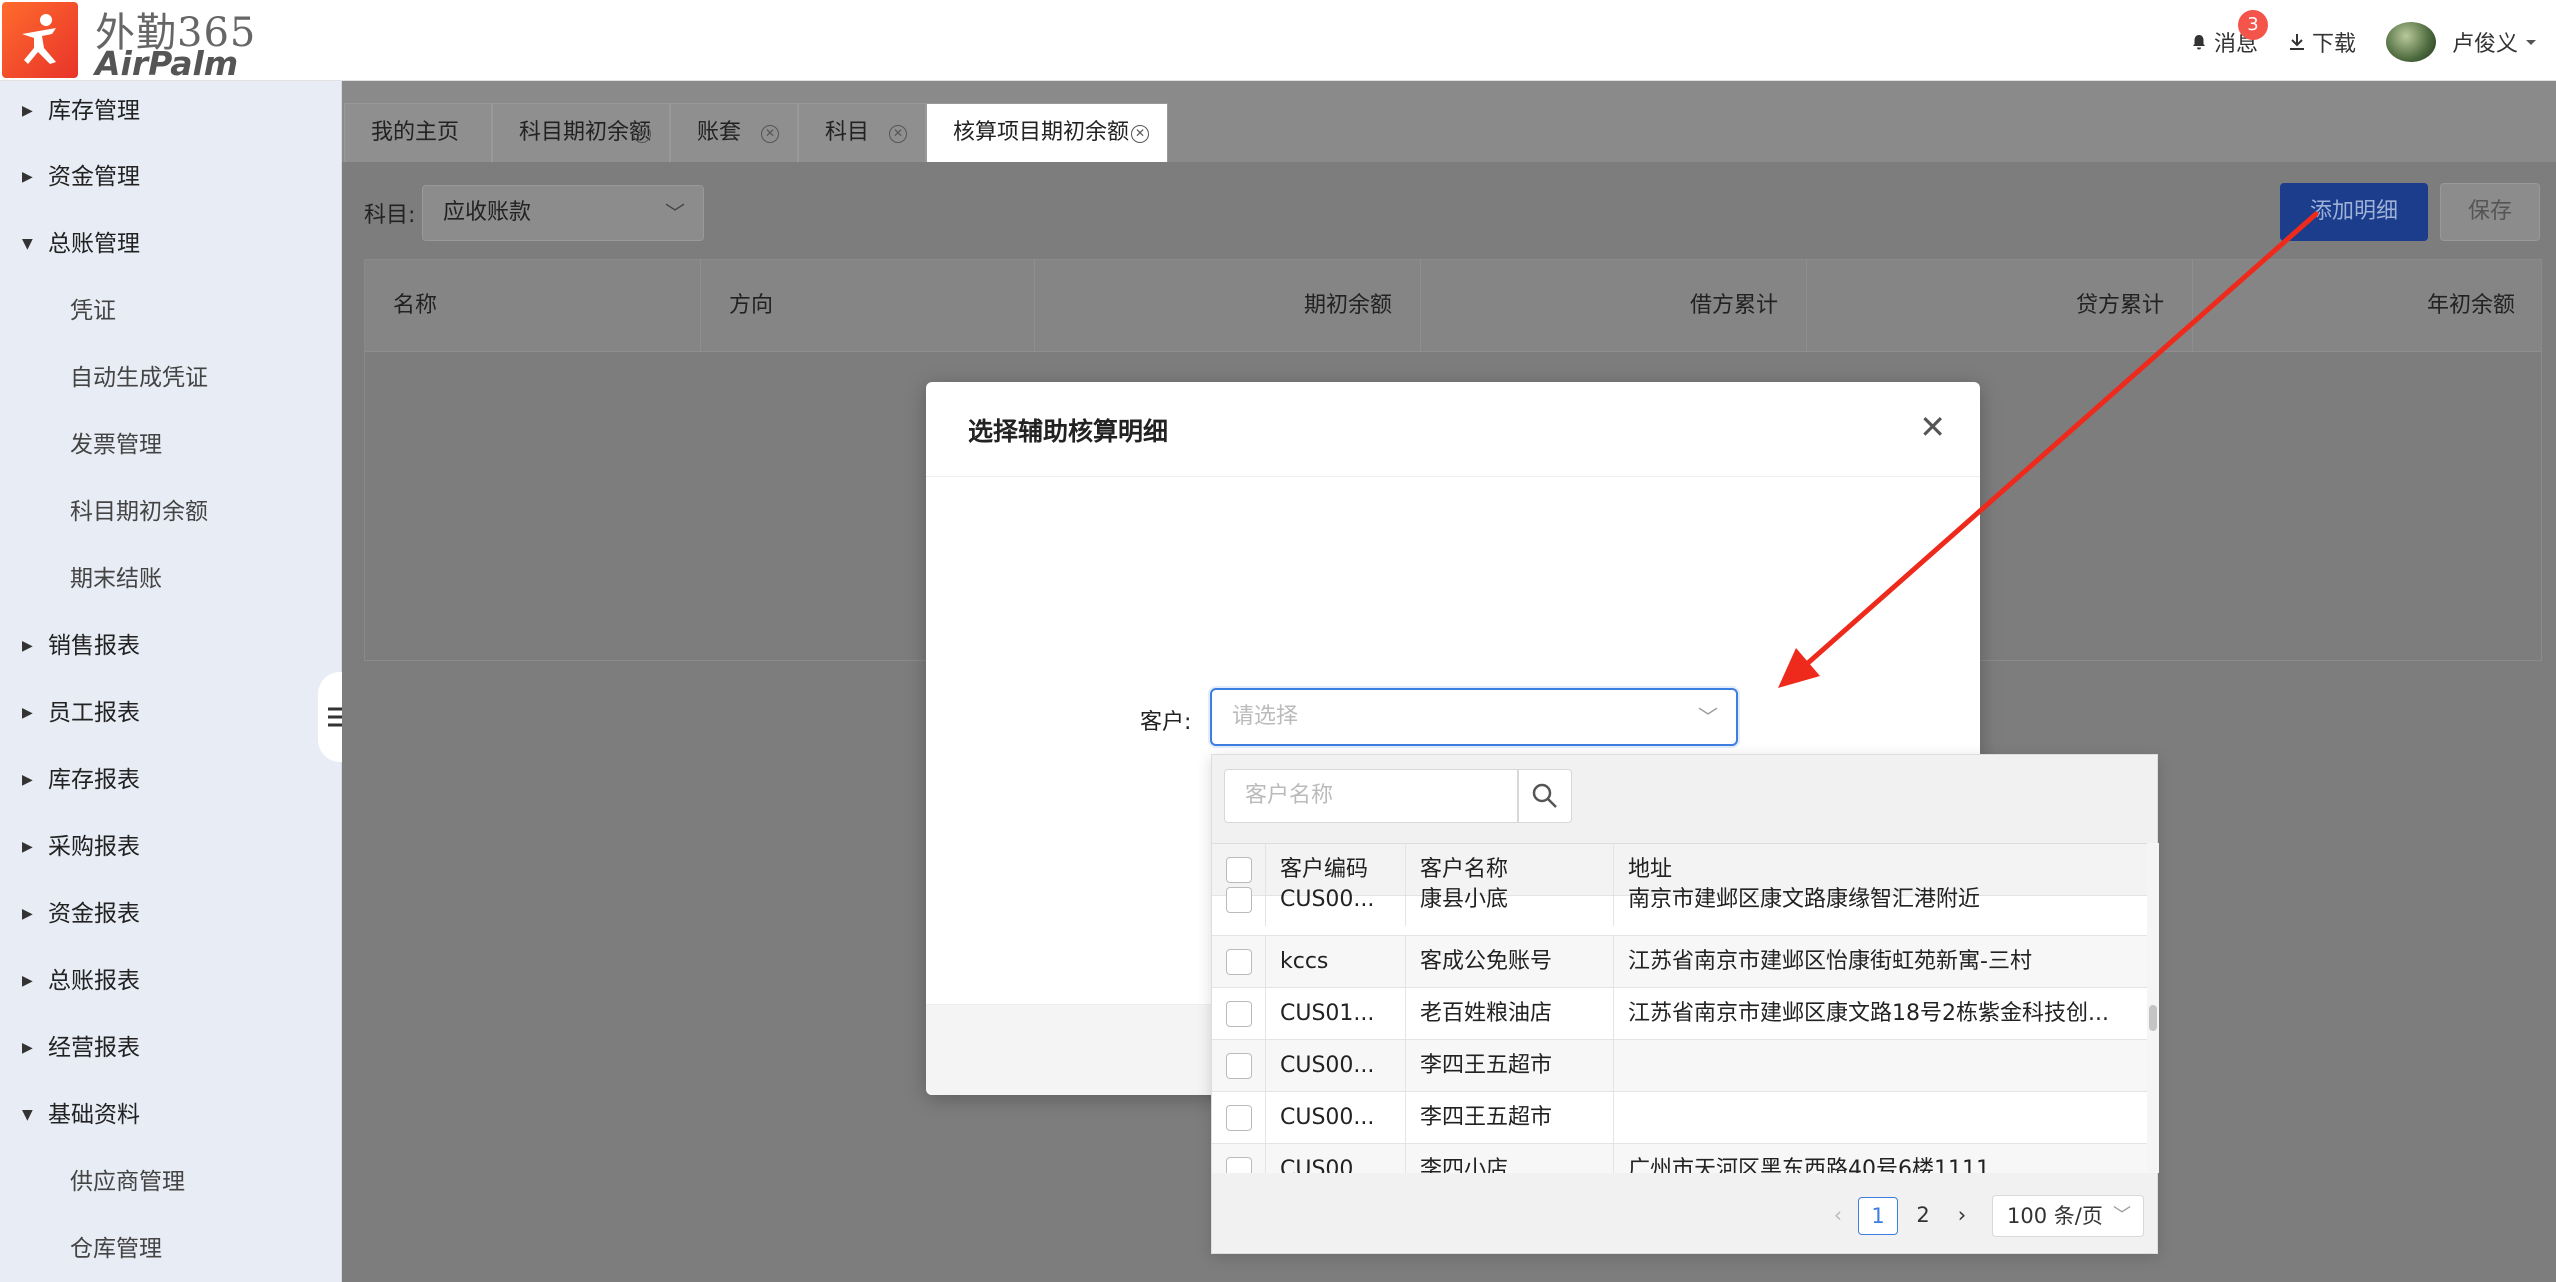 Image resolution: width=2556 pixels, height=1282 pixels. I want to click on header-actions: 消息 3 下载 卢俊义, so click(2354, 36).